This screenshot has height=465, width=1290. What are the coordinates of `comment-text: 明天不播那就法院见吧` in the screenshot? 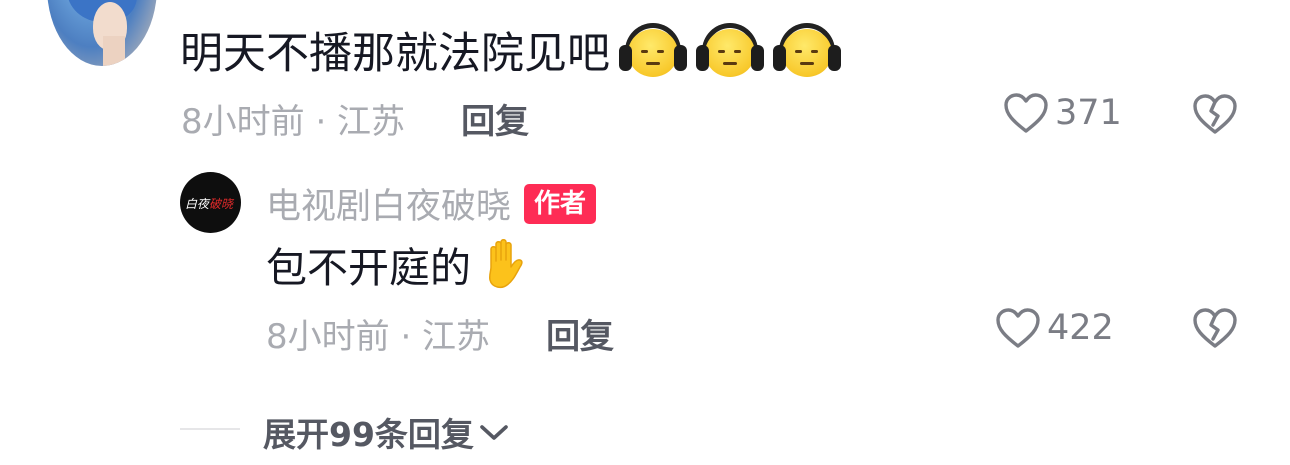 It's located at (395, 54).